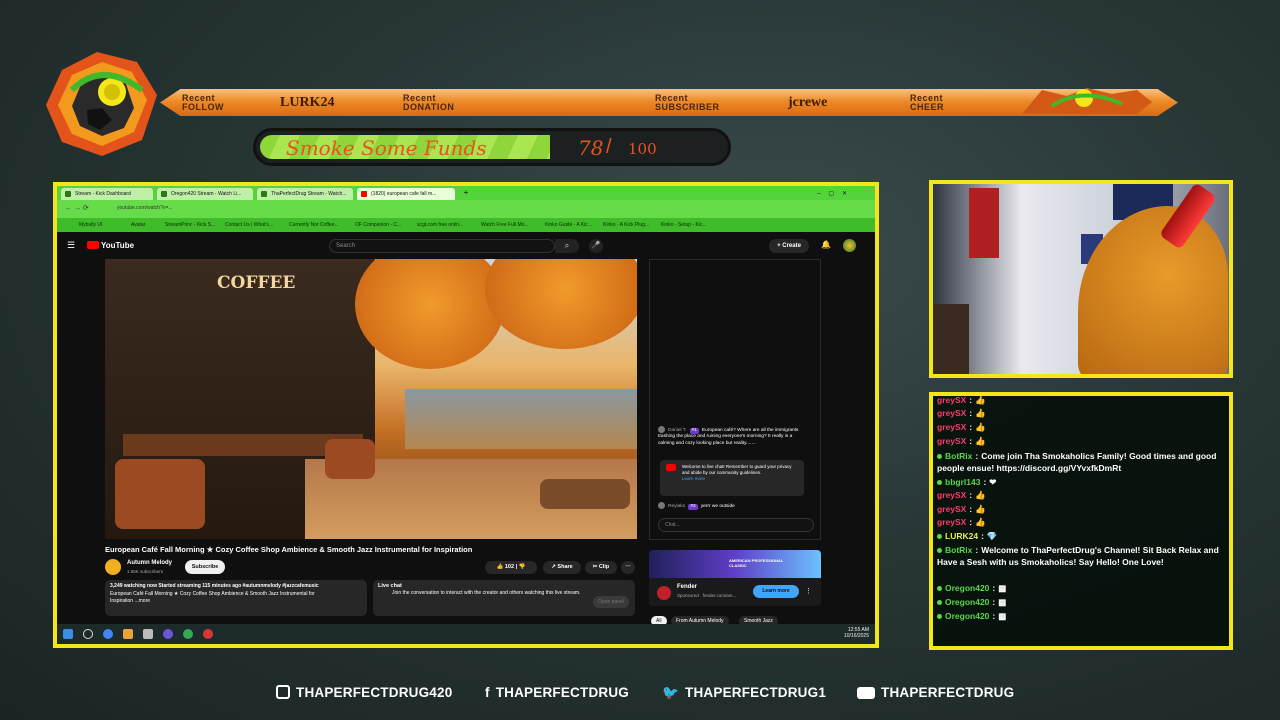 The width and height of the screenshot is (1280, 720). I want to click on social-twitter: 🐦 THAPERFECTDRUG1, so click(744, 692).